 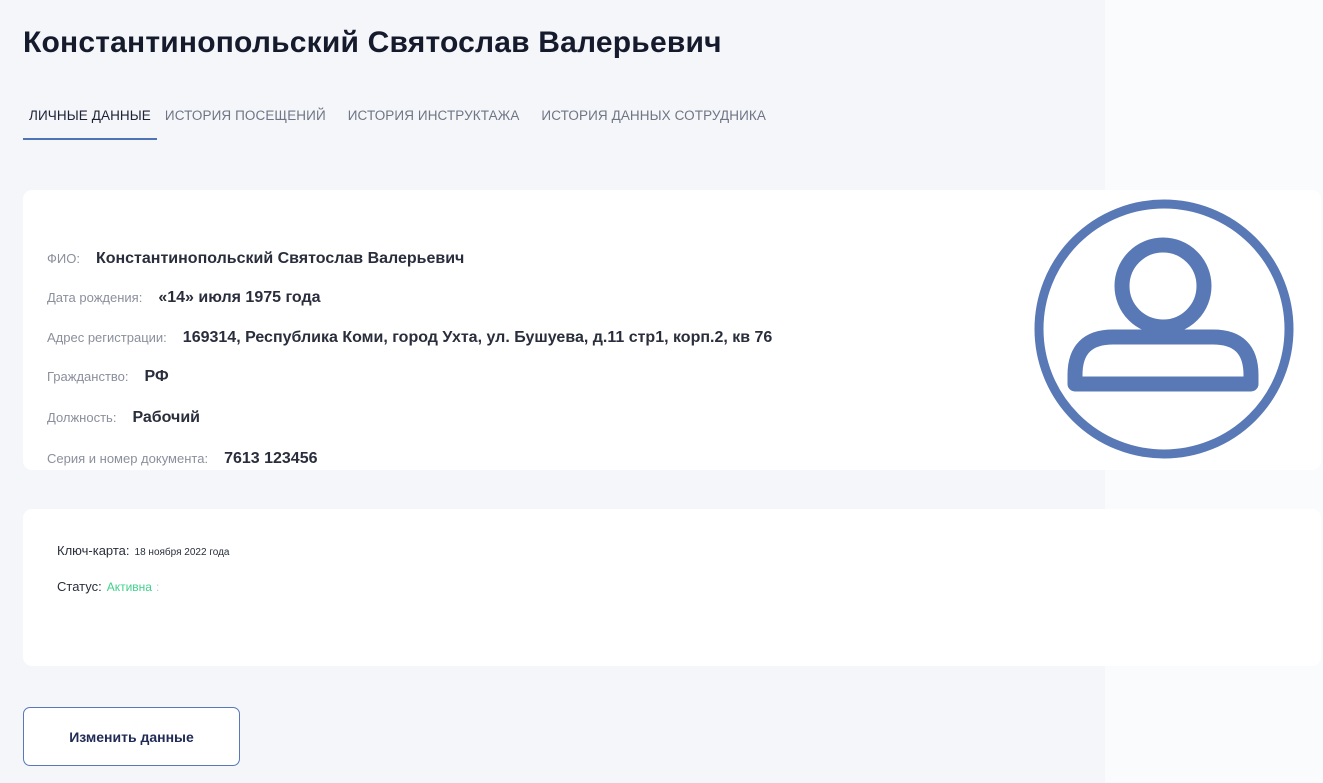 I want to click on key-card-date: 18 ноября 2022 года, so click(x=182, y=552).